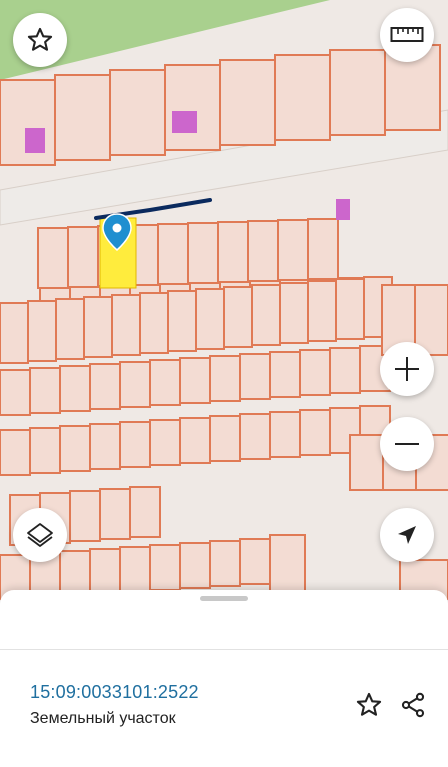  Describe the element at coordinates (224, 649) in the screenshot. I see `divider` at that location.